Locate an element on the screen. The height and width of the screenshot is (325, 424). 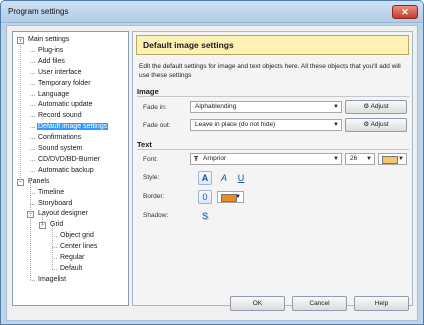
font-size-value: 26 is located at coordinates (354, 158).